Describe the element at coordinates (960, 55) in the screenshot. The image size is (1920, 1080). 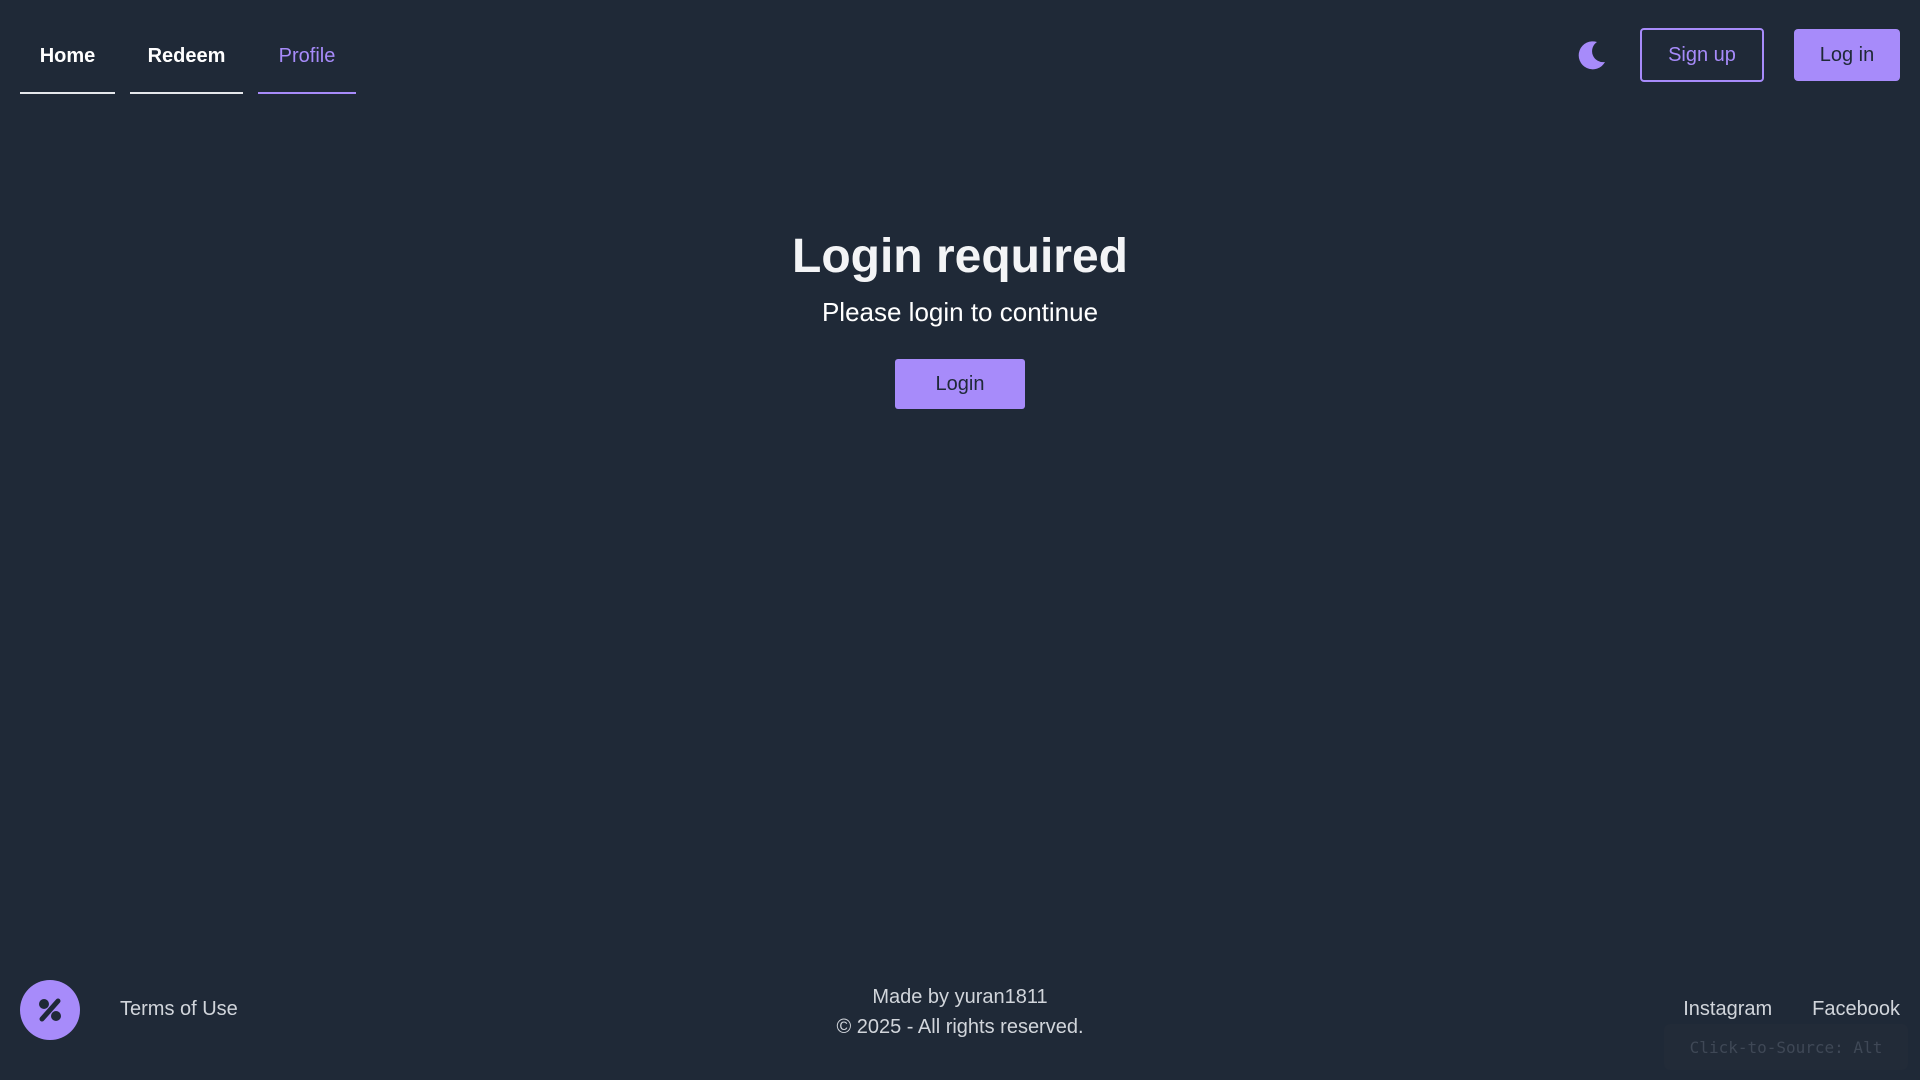
I see `top-navbar: Home Redeem Profile Sign up Log in` at that location.